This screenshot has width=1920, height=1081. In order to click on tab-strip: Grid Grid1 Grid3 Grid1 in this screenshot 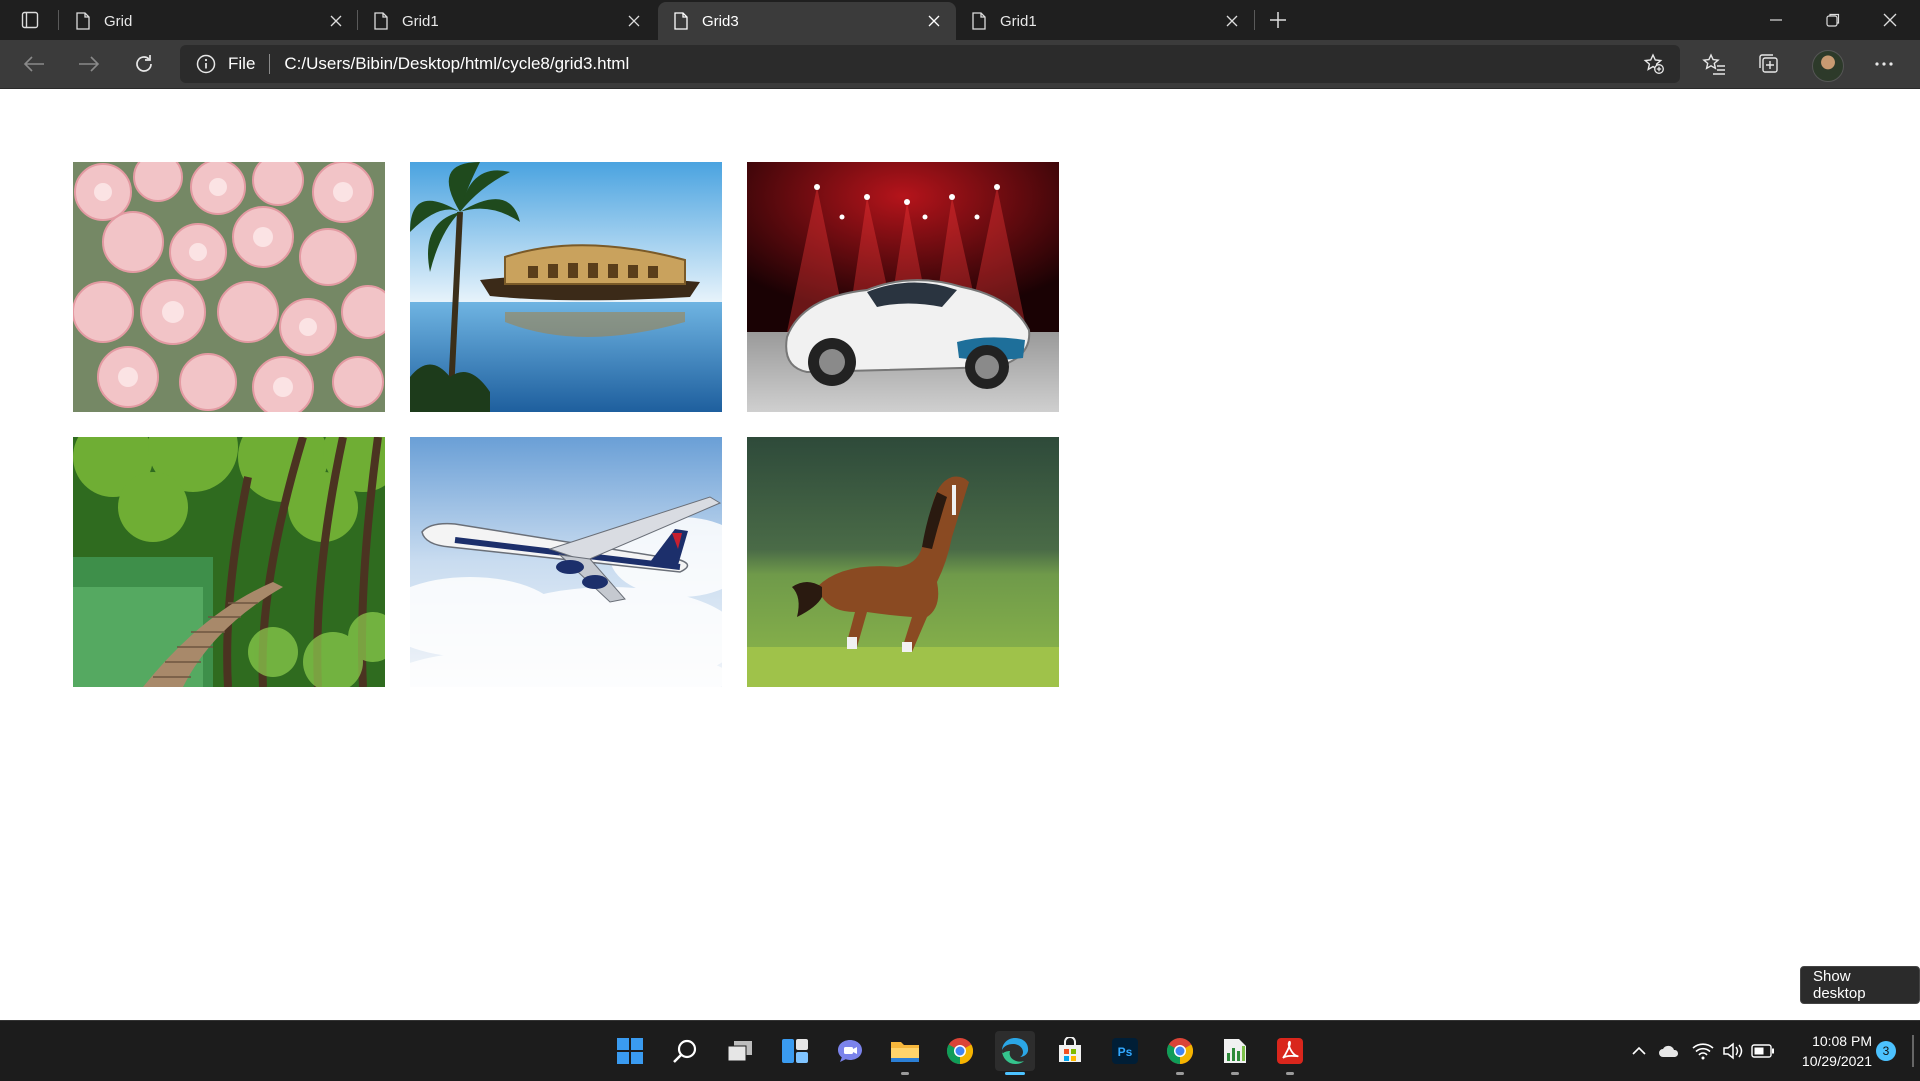, I will do `click(960, 20)`.